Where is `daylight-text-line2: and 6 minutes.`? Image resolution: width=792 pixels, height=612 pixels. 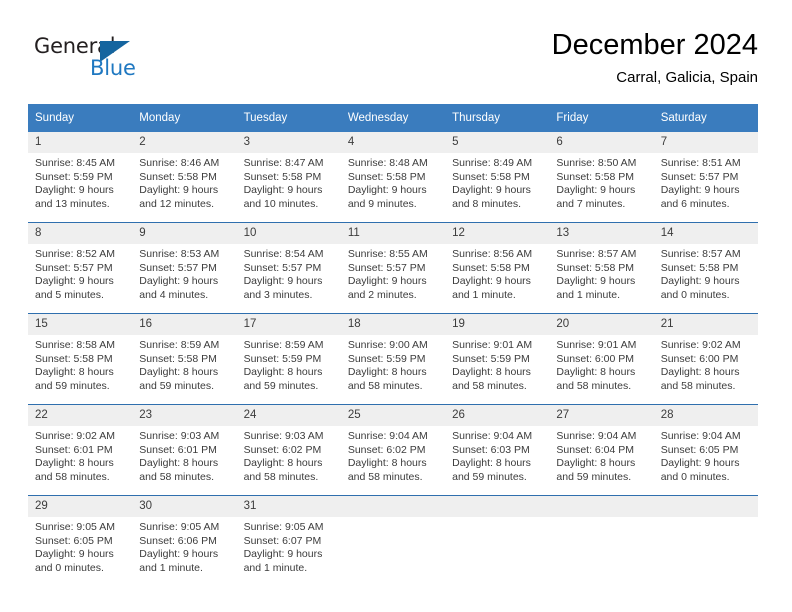 daylight-text-line2: and 6 minutes. is located at coordinates (695, 203).